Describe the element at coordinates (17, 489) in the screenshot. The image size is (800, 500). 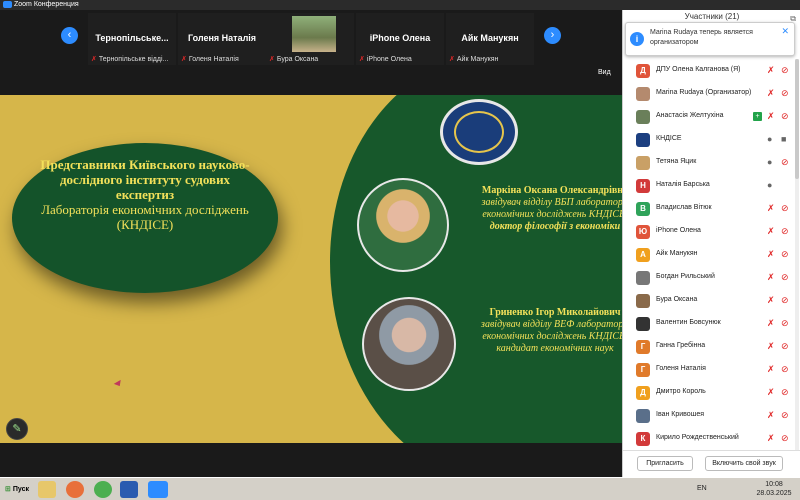
I see `start-button: ⊞ Пуск` at that location.